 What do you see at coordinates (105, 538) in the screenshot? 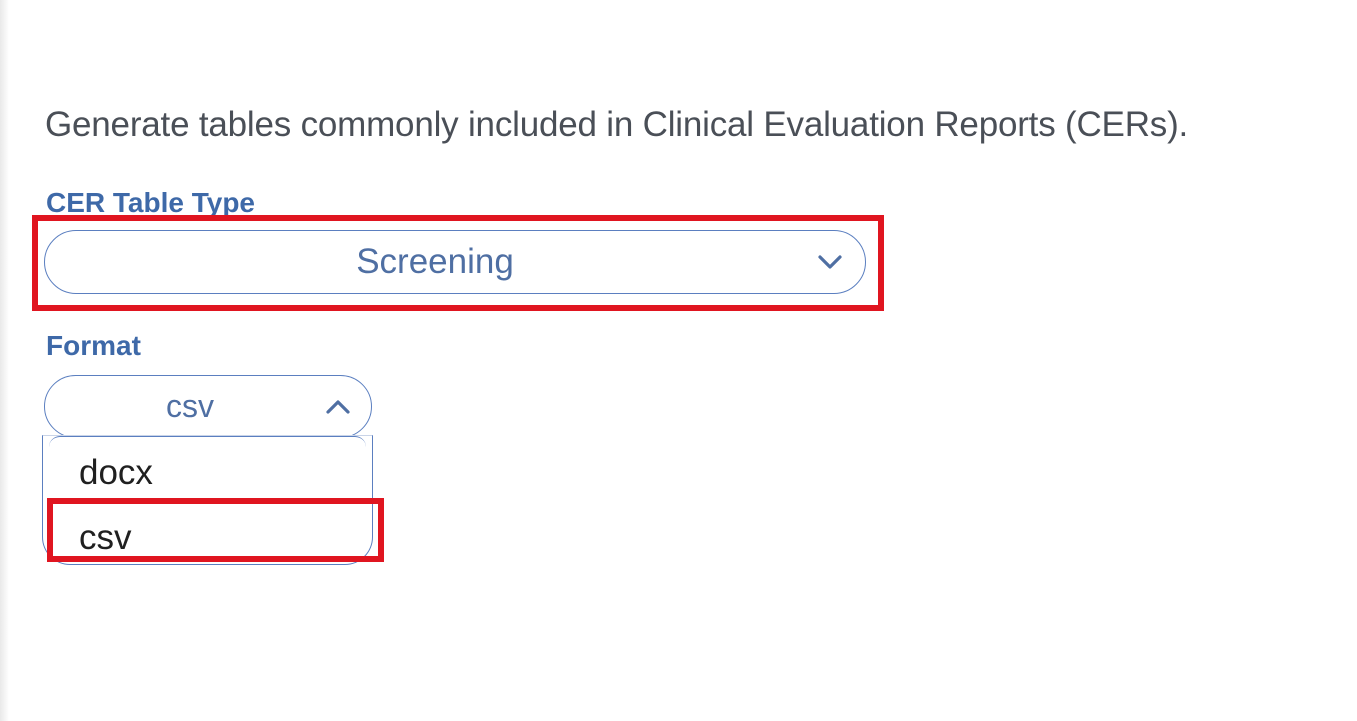
I see `format-option-csv: csv` at bounding box center [105, 538].